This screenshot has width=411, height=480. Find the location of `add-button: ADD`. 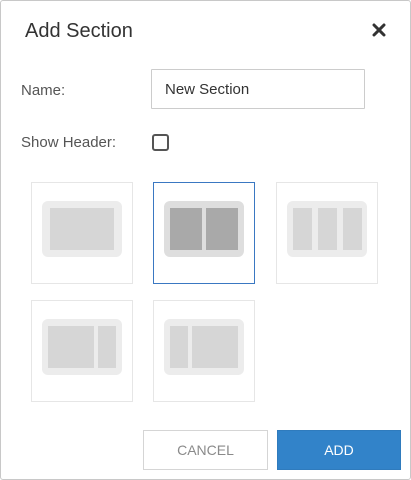

add-button: ADD is located at coordinates (339, 450).